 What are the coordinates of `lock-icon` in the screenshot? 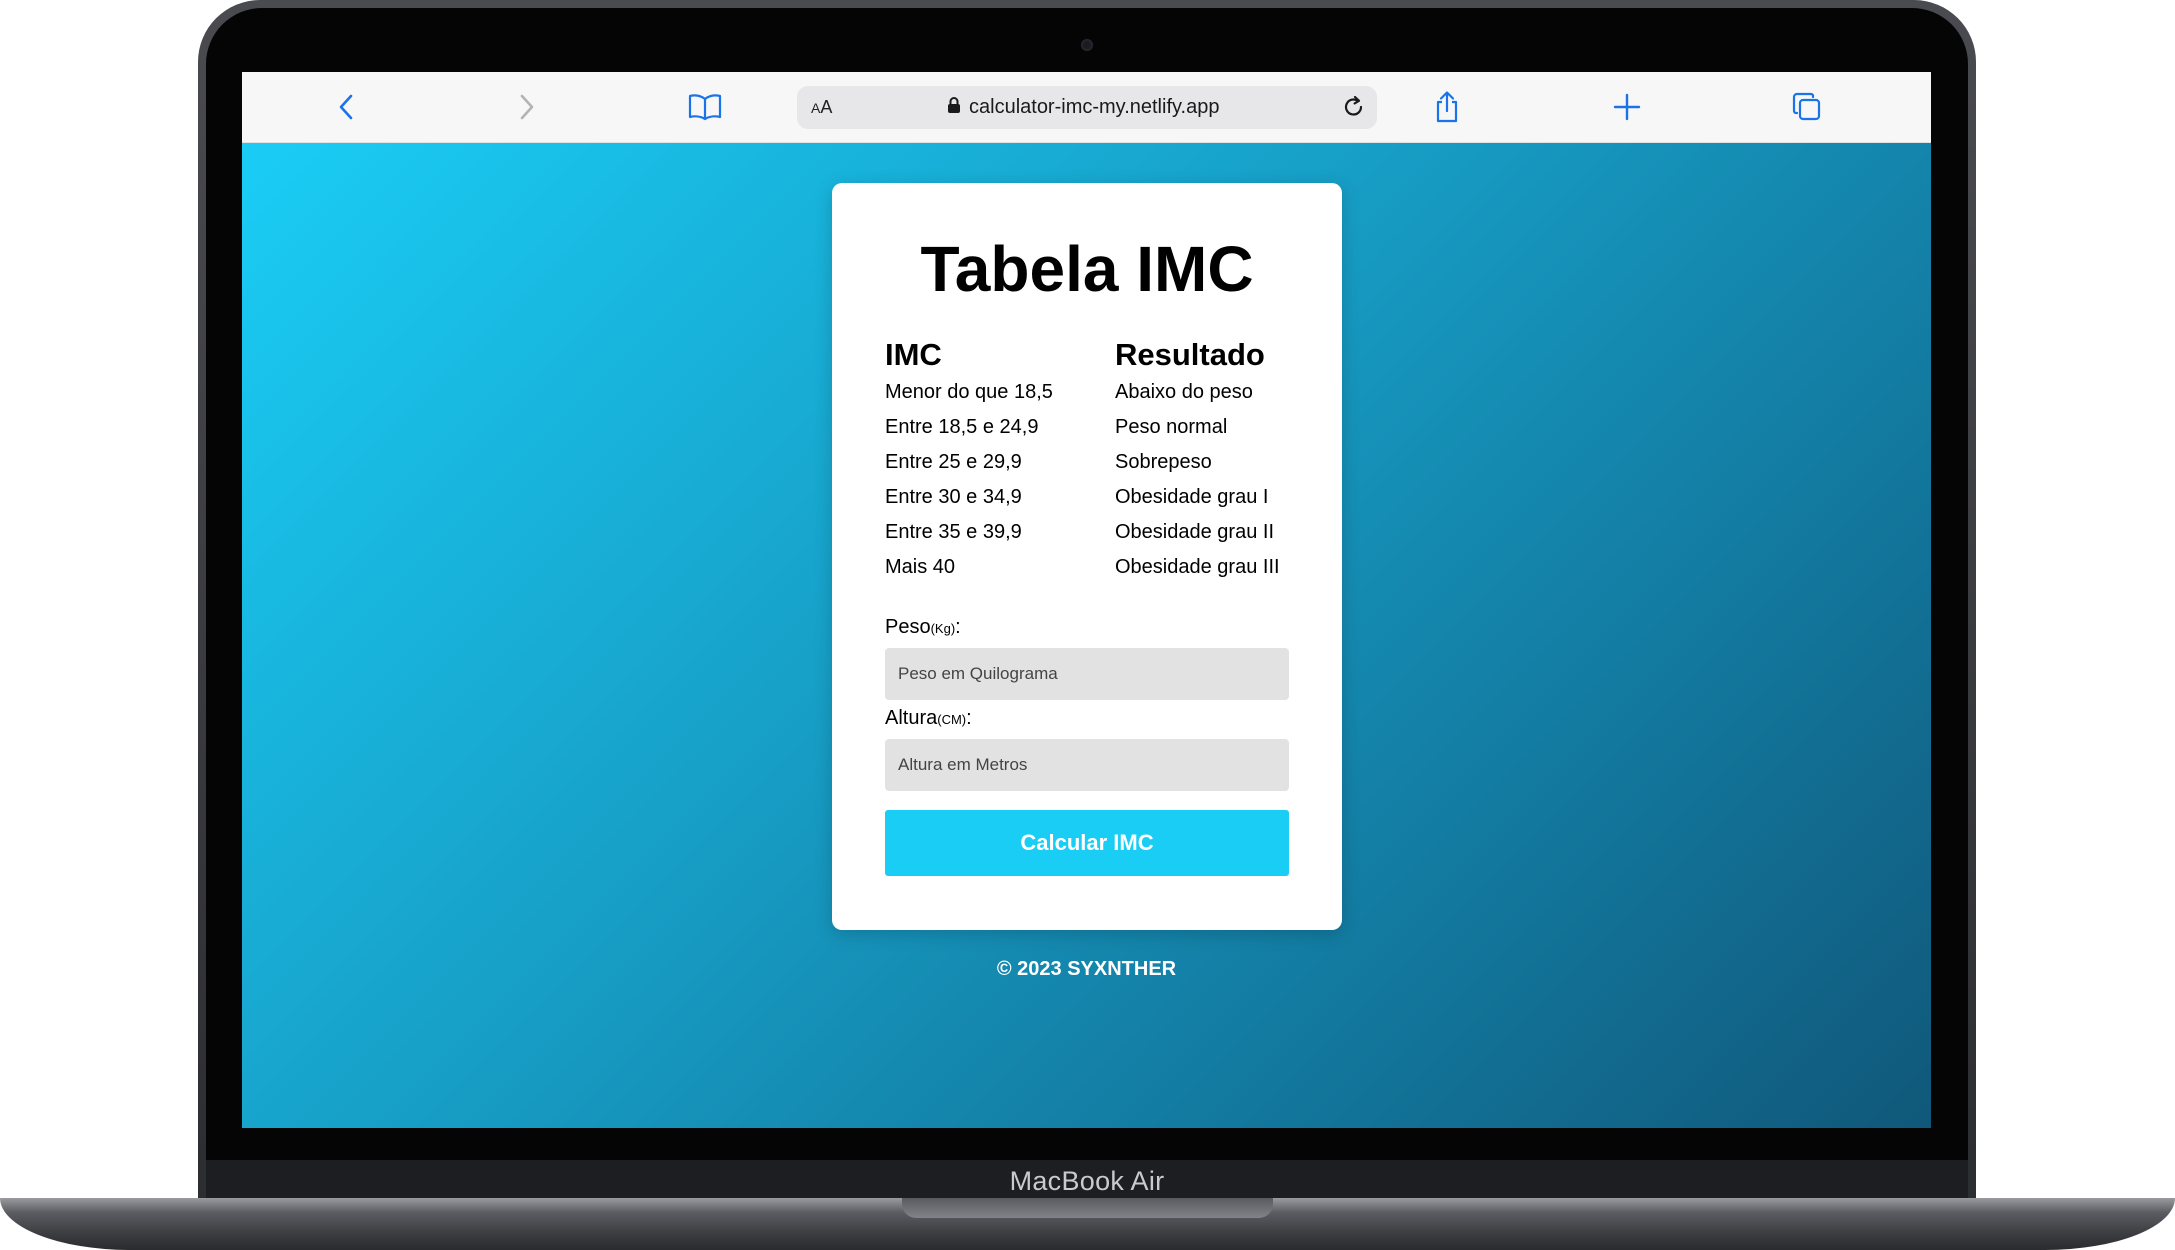 It's located at (954, 108).